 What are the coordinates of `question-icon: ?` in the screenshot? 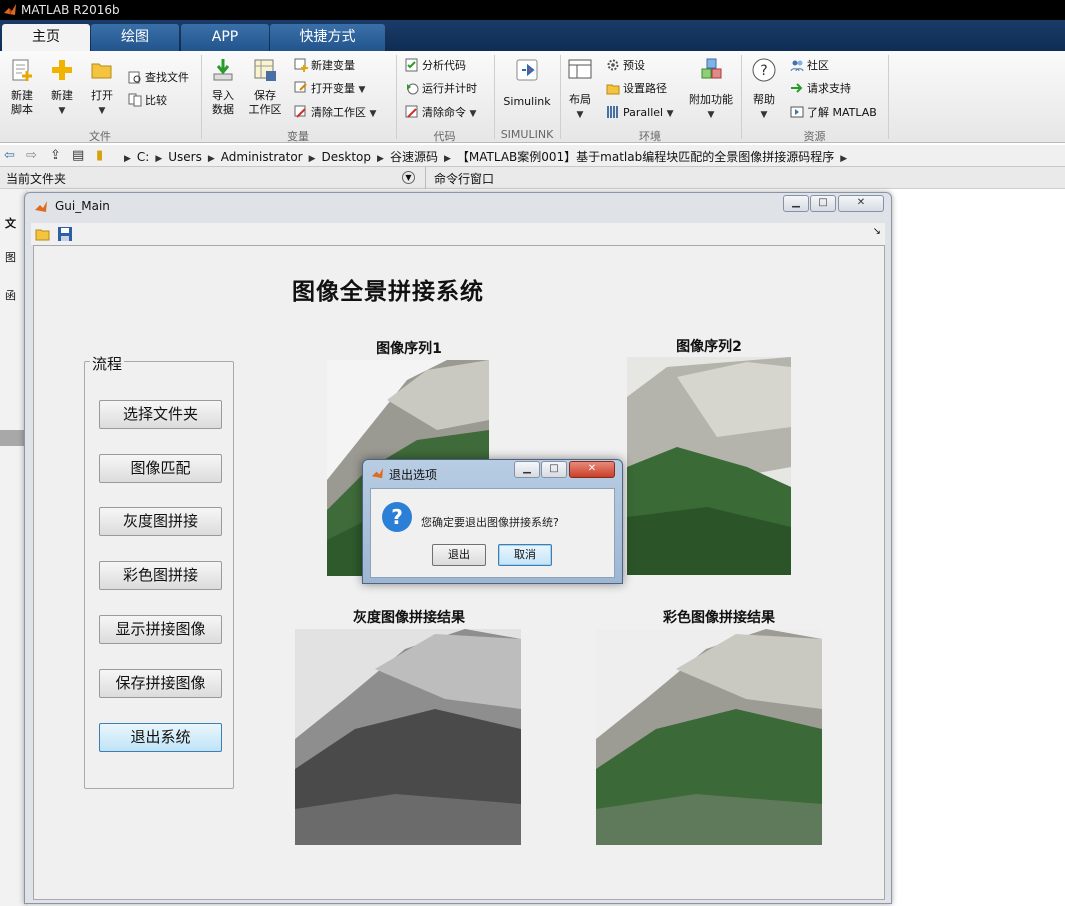 It's located at (397, 517).